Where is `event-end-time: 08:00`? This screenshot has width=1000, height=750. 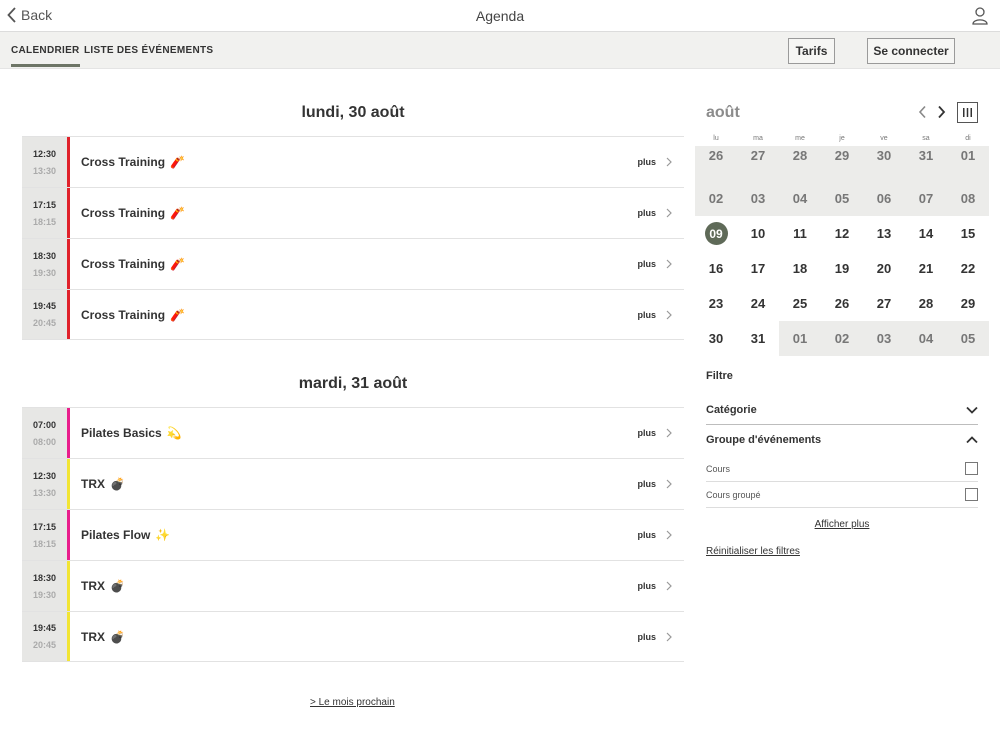
event-end-time: 08:00 is located at coordinates (44, 441).